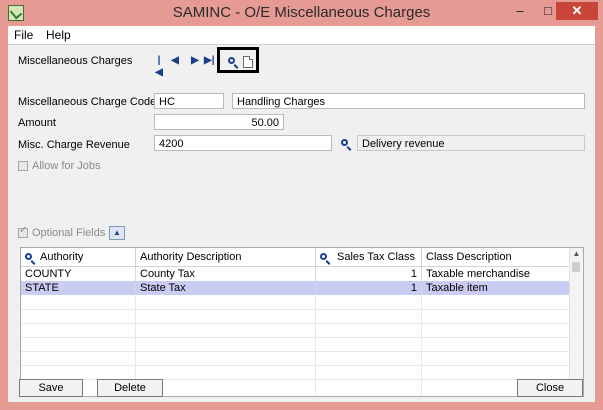  I want to click on amount-field: 50.00, so click(219, 122).